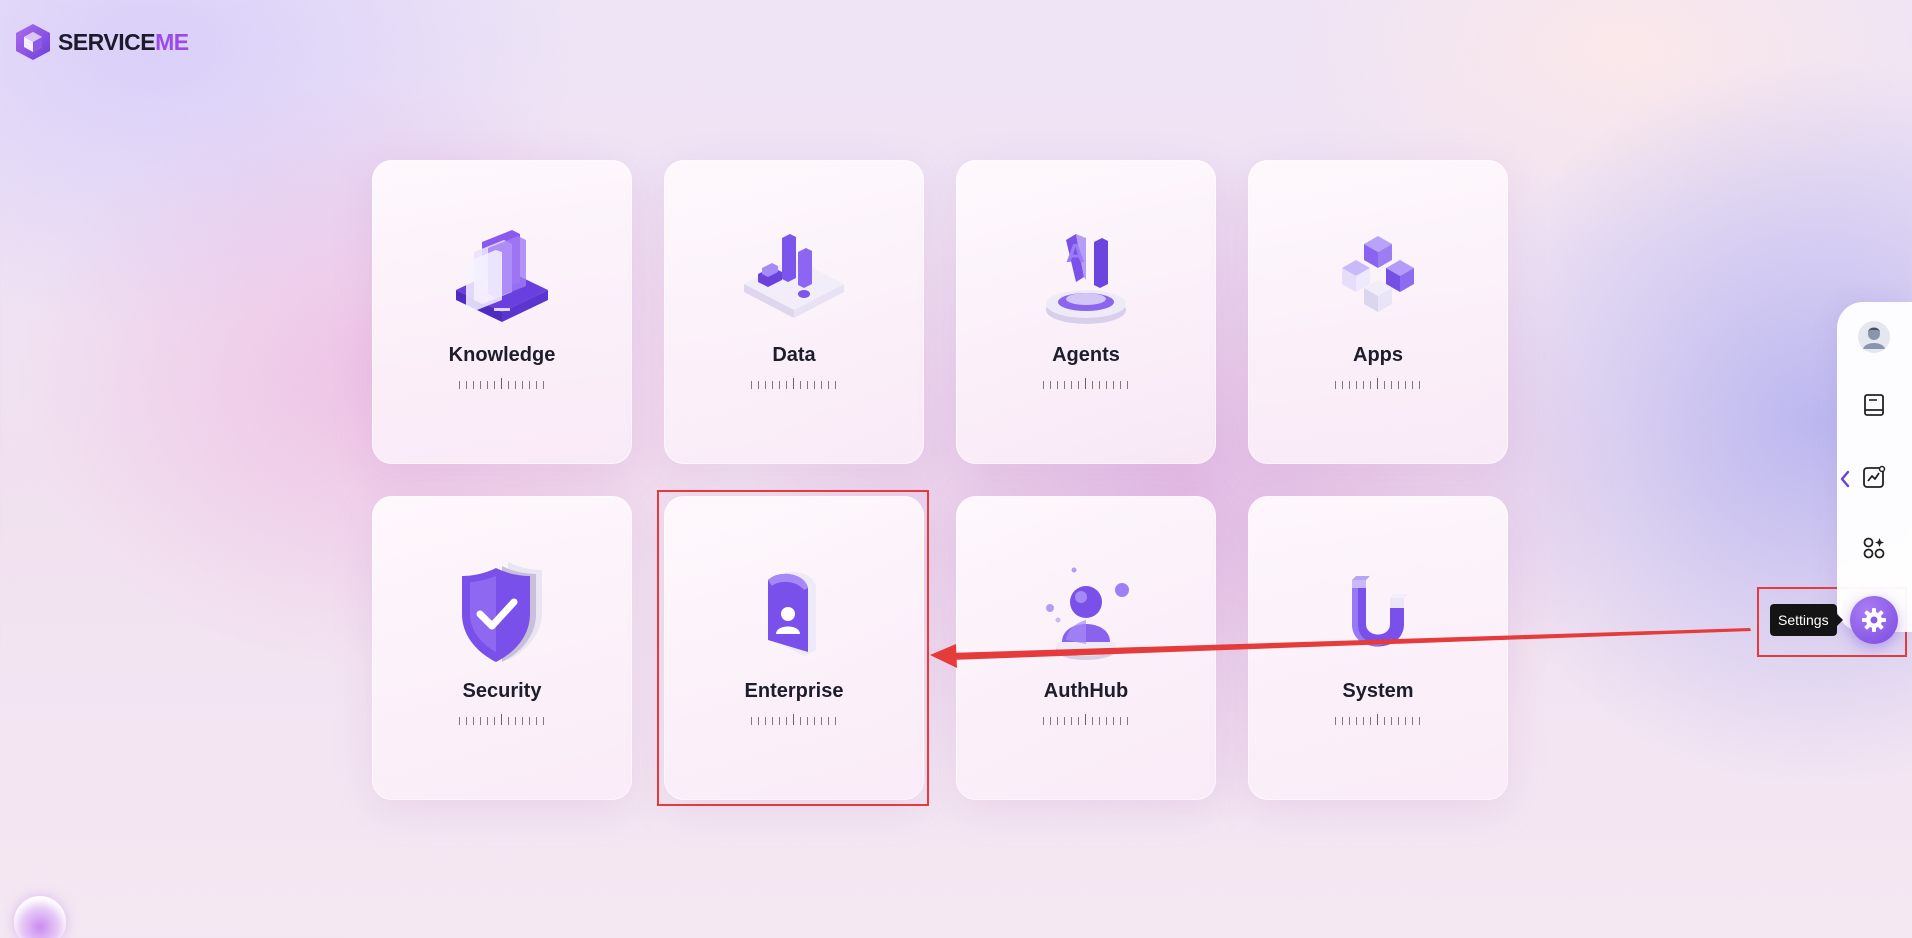  I want to click on book-icon, so click(1874, 405).